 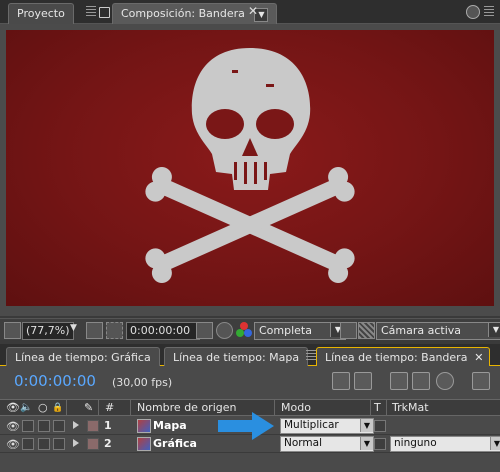 I want to click on resolution-select: Completa ▼, so click(x=300, y=331).